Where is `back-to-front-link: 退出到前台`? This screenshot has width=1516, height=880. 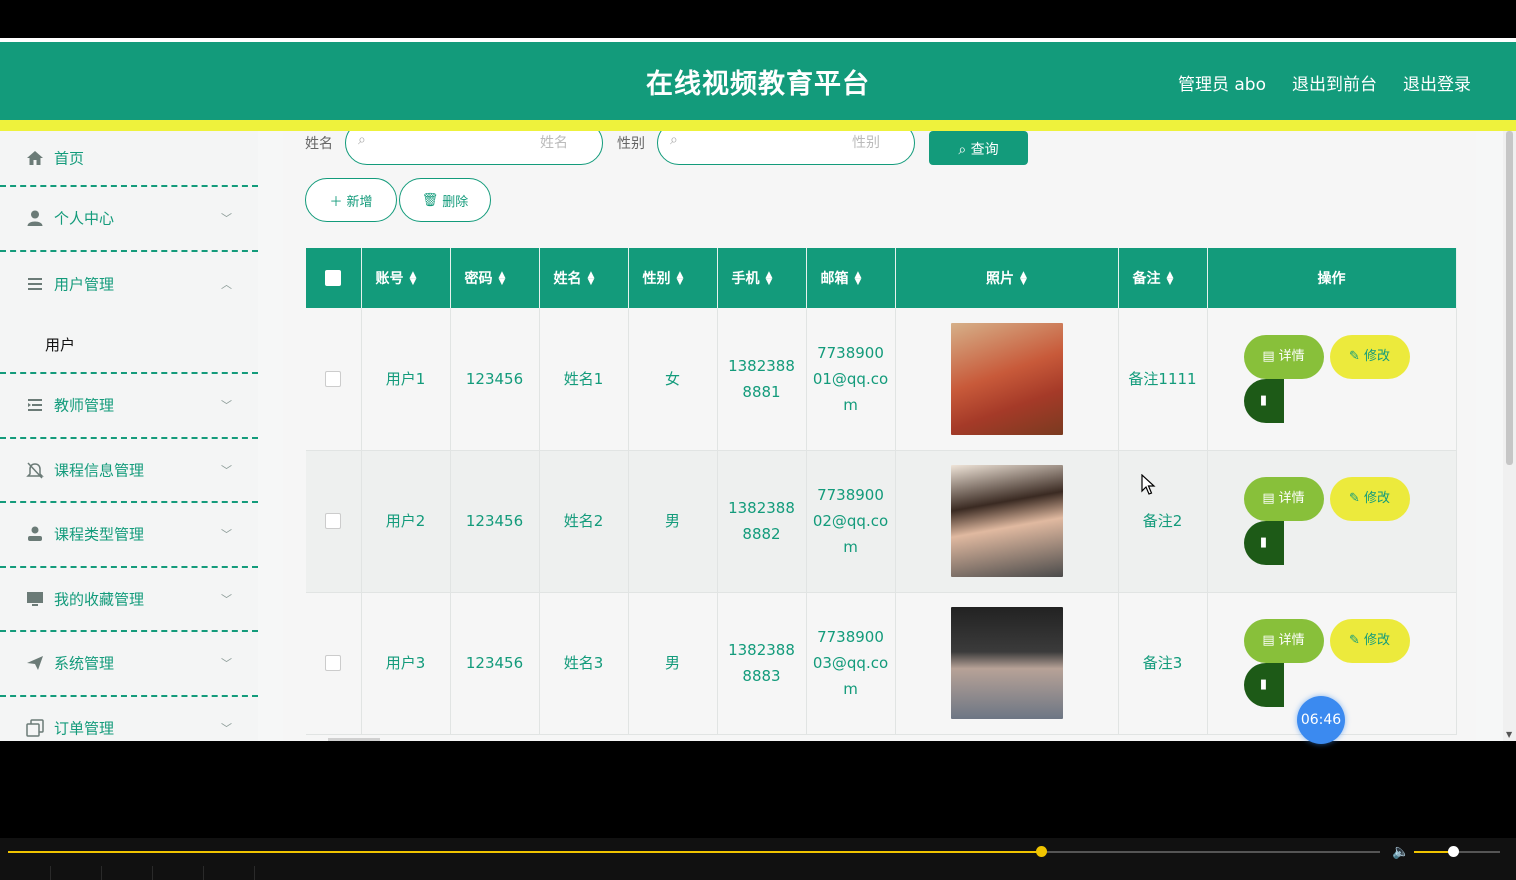 back-to-front-link: 退出到前台 is located at coordinates (1334, 82).